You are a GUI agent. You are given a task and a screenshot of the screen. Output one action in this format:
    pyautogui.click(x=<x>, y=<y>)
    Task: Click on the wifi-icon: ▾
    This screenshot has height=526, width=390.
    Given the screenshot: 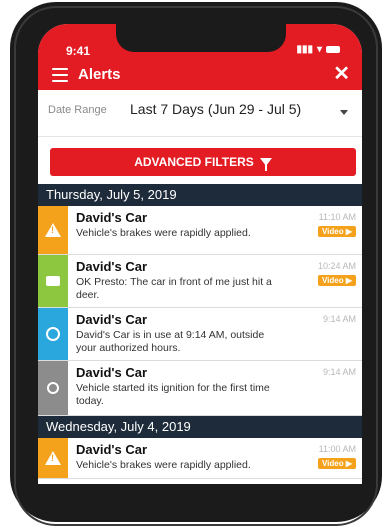 What is the action you would take?
    pyautogui.click(x=319, y=49)
    